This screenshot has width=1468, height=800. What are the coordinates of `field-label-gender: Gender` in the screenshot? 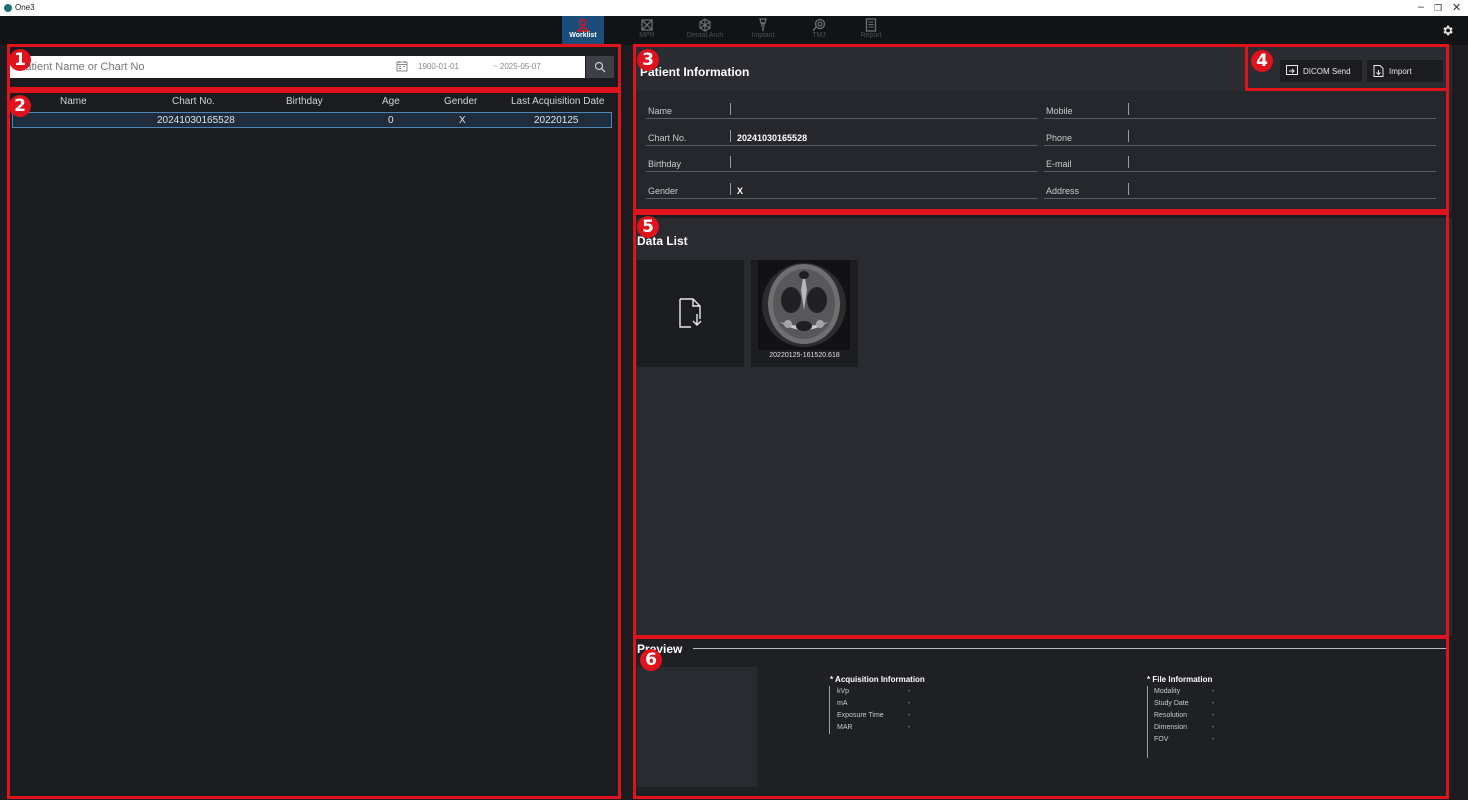 It's located at (663, 191).